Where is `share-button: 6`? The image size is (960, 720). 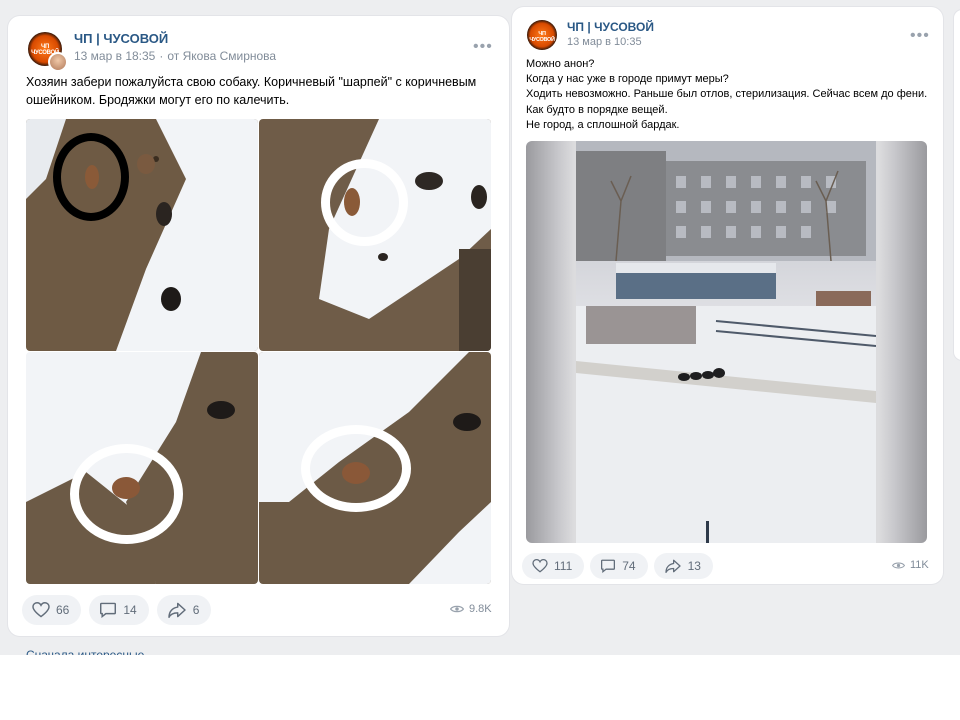
share-button: 6 is located at coordinates (184, 610).